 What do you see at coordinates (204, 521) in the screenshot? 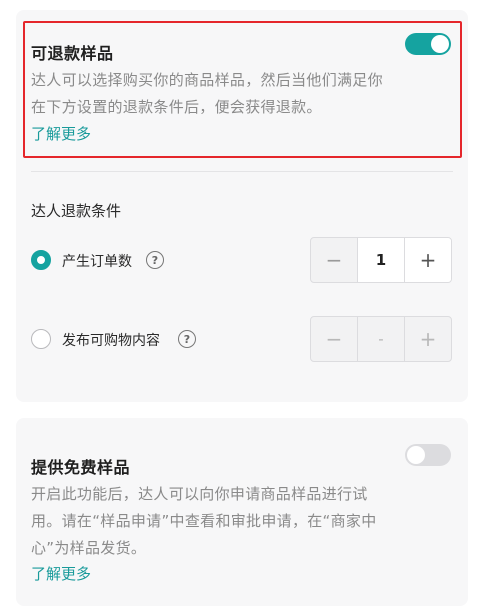
I see `free-sample-description-line-2: 用。请在“样品申请”中查看和审批申请，在“商家中` at bounding box center [204, 521].